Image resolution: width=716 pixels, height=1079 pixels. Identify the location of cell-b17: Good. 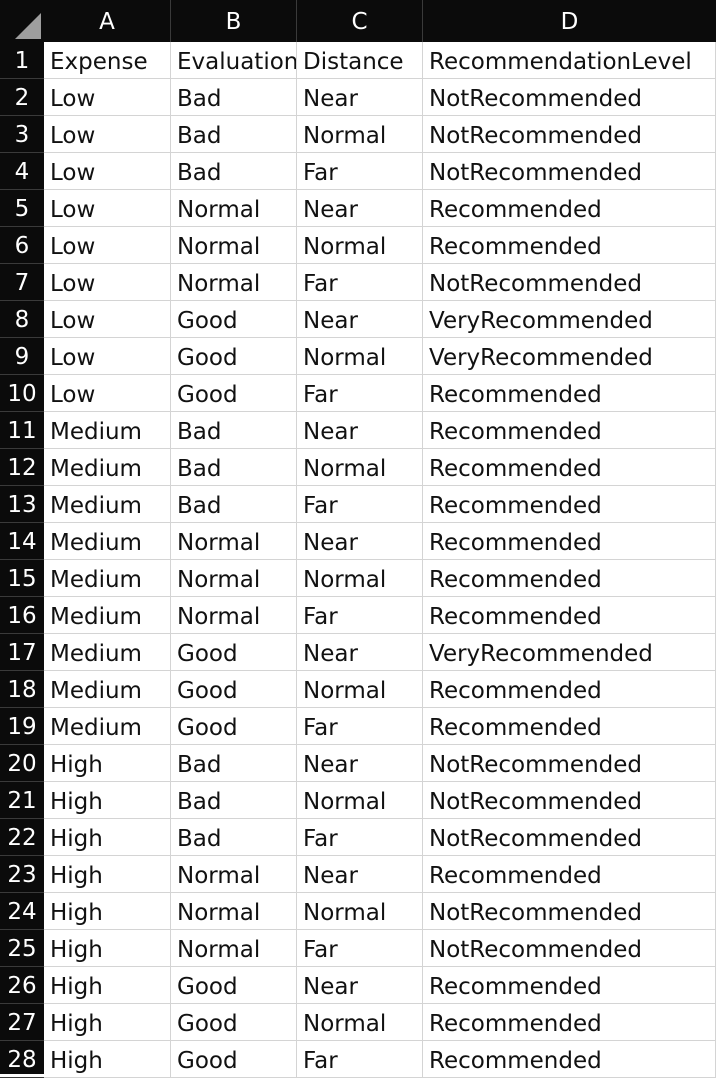
(234, 652).